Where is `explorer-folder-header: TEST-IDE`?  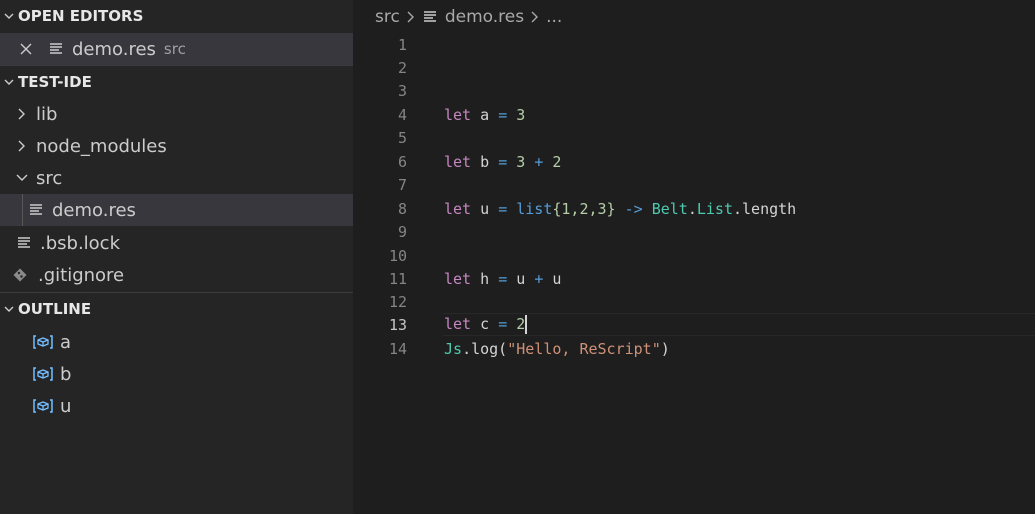 explorer-folder-header: TEST-IDE is located at coordinates (176, 82).